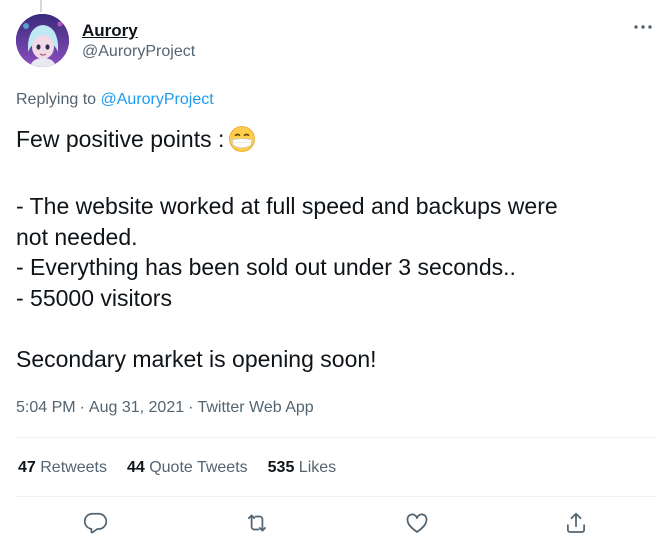 The height and width of the screenshot is (549, 670). What do you see at coordinates (242, 143) in the screenshot?
I see `face-with-medical-mask-icon` at bounding box center [242, 143].